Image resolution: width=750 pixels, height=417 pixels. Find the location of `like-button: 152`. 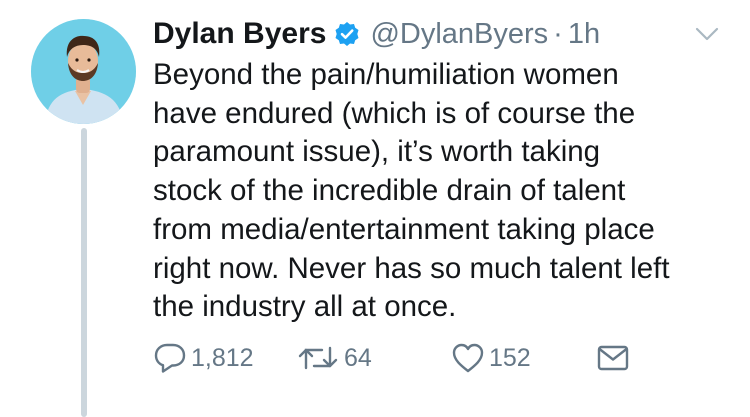

like-button: 152 is located at coordinates (491, 358).